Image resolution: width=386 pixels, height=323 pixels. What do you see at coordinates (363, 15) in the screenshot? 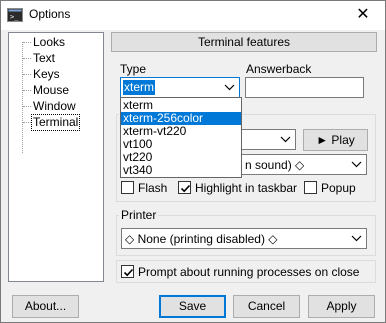
I see `close-button: ✕` at bounding box center [363, 15].